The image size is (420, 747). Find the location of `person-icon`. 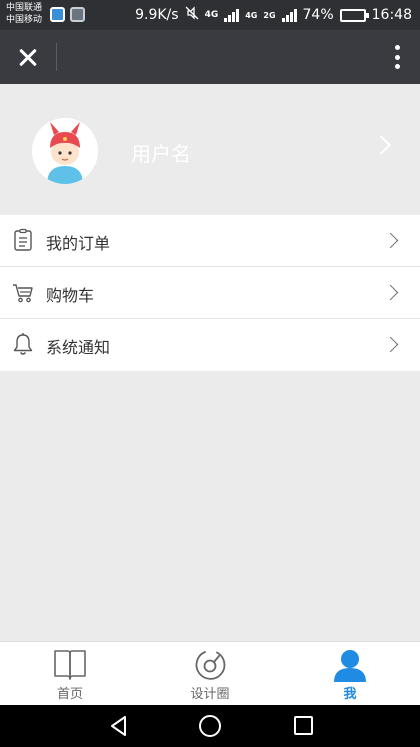

person-icon is located at coordinates (350, 665).